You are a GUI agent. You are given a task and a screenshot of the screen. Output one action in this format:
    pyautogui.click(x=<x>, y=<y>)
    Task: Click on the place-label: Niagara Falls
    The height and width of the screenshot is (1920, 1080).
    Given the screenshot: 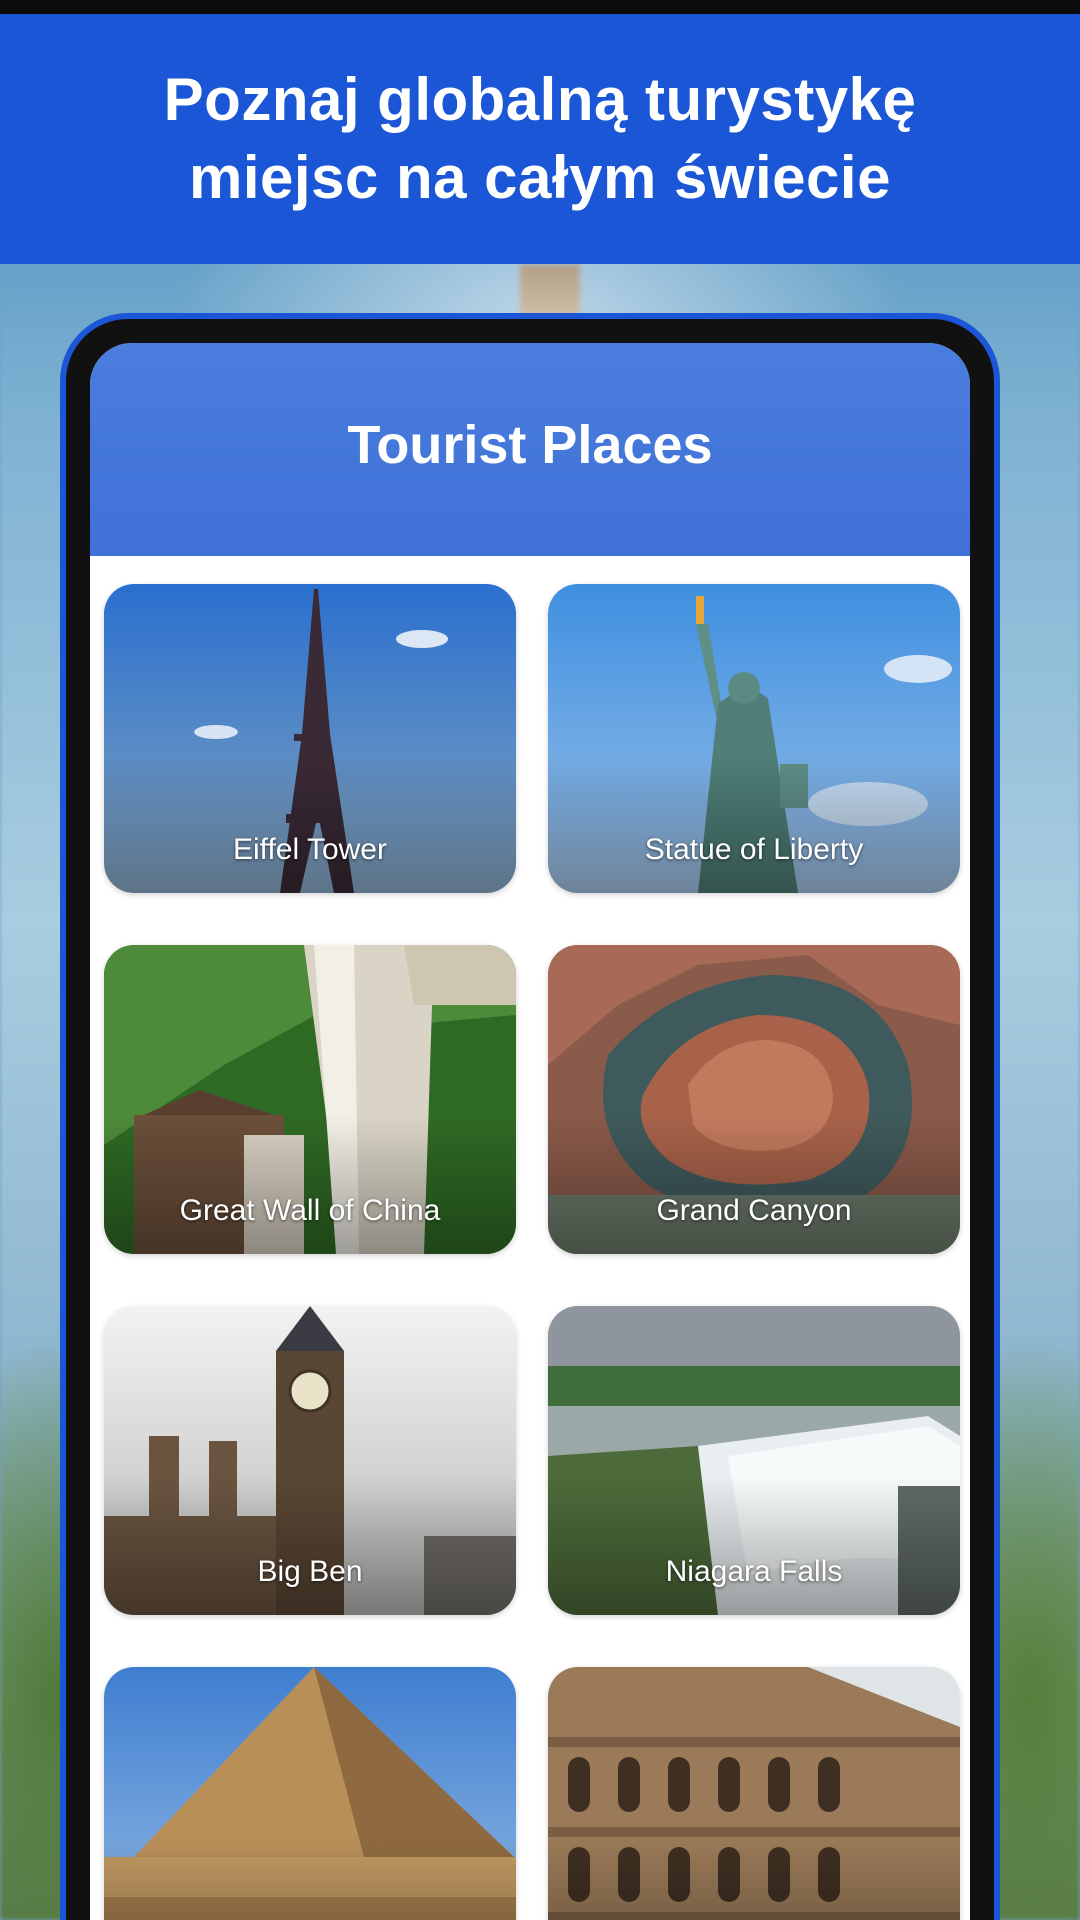 What is the action you would take?
    pyautogui.click(x=754, y=1571)
    